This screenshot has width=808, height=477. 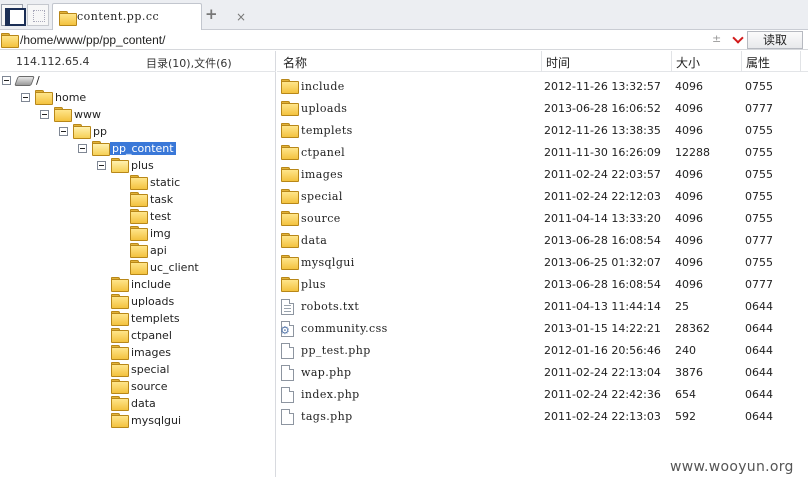 What do you see at coordinates (682, 306) in the screenshot?
I see `file-size: 25` at bounding box center [682, 306].